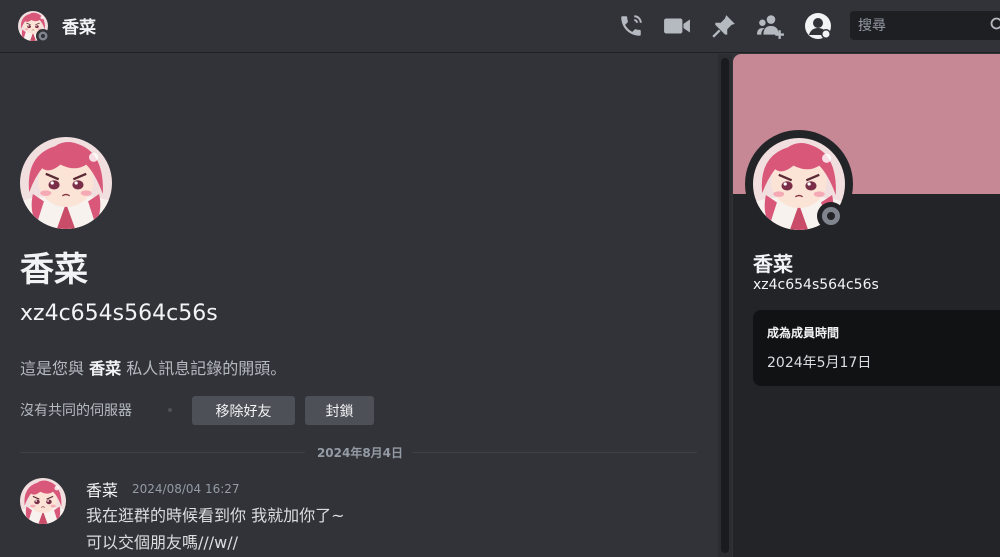  I want to click on intro-description: 這是您與 香菜 私人訊息記錄的開頭。, so click(153, 367).